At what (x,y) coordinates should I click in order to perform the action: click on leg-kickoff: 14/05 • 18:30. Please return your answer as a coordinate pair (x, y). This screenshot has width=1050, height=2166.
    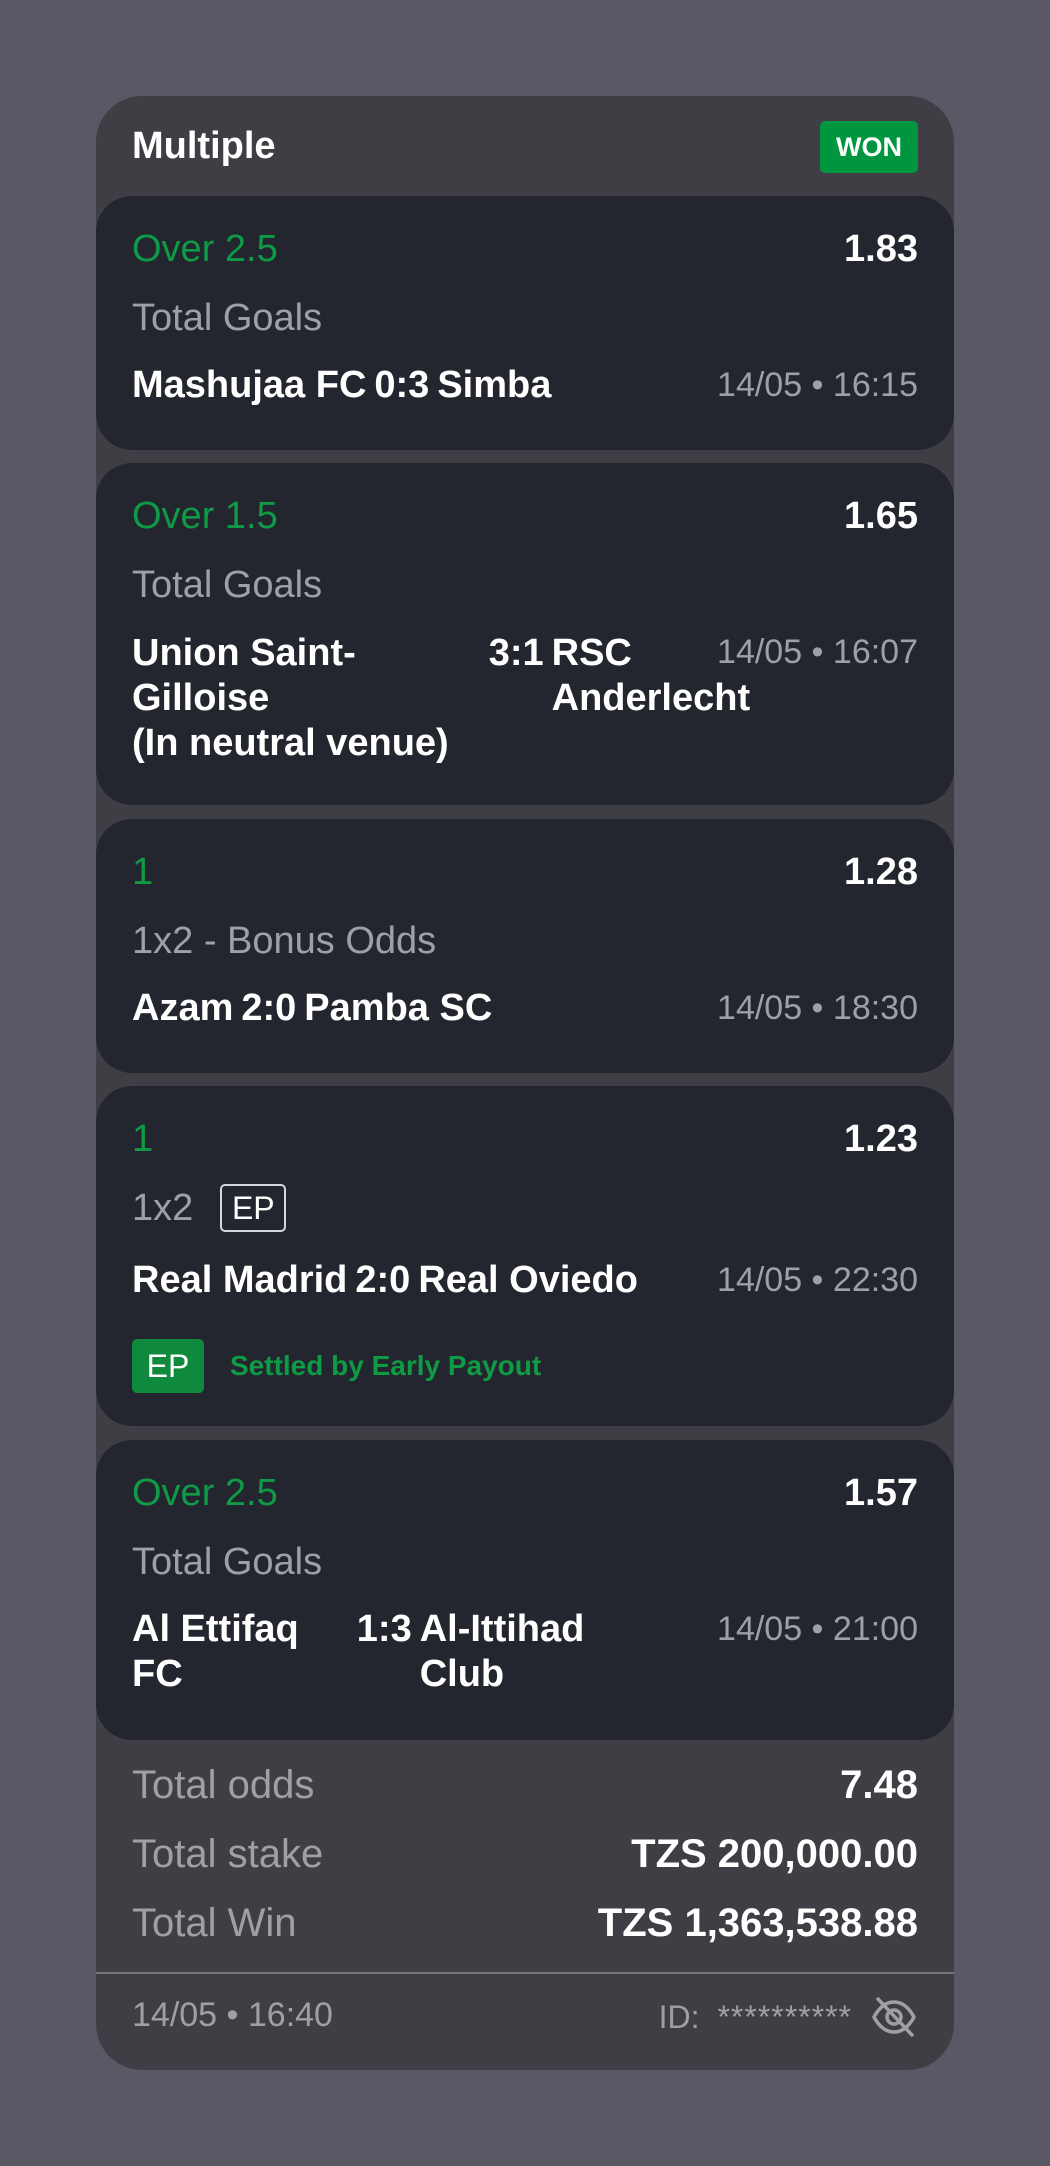
    Looking at the image, I should click on (817, 1008).